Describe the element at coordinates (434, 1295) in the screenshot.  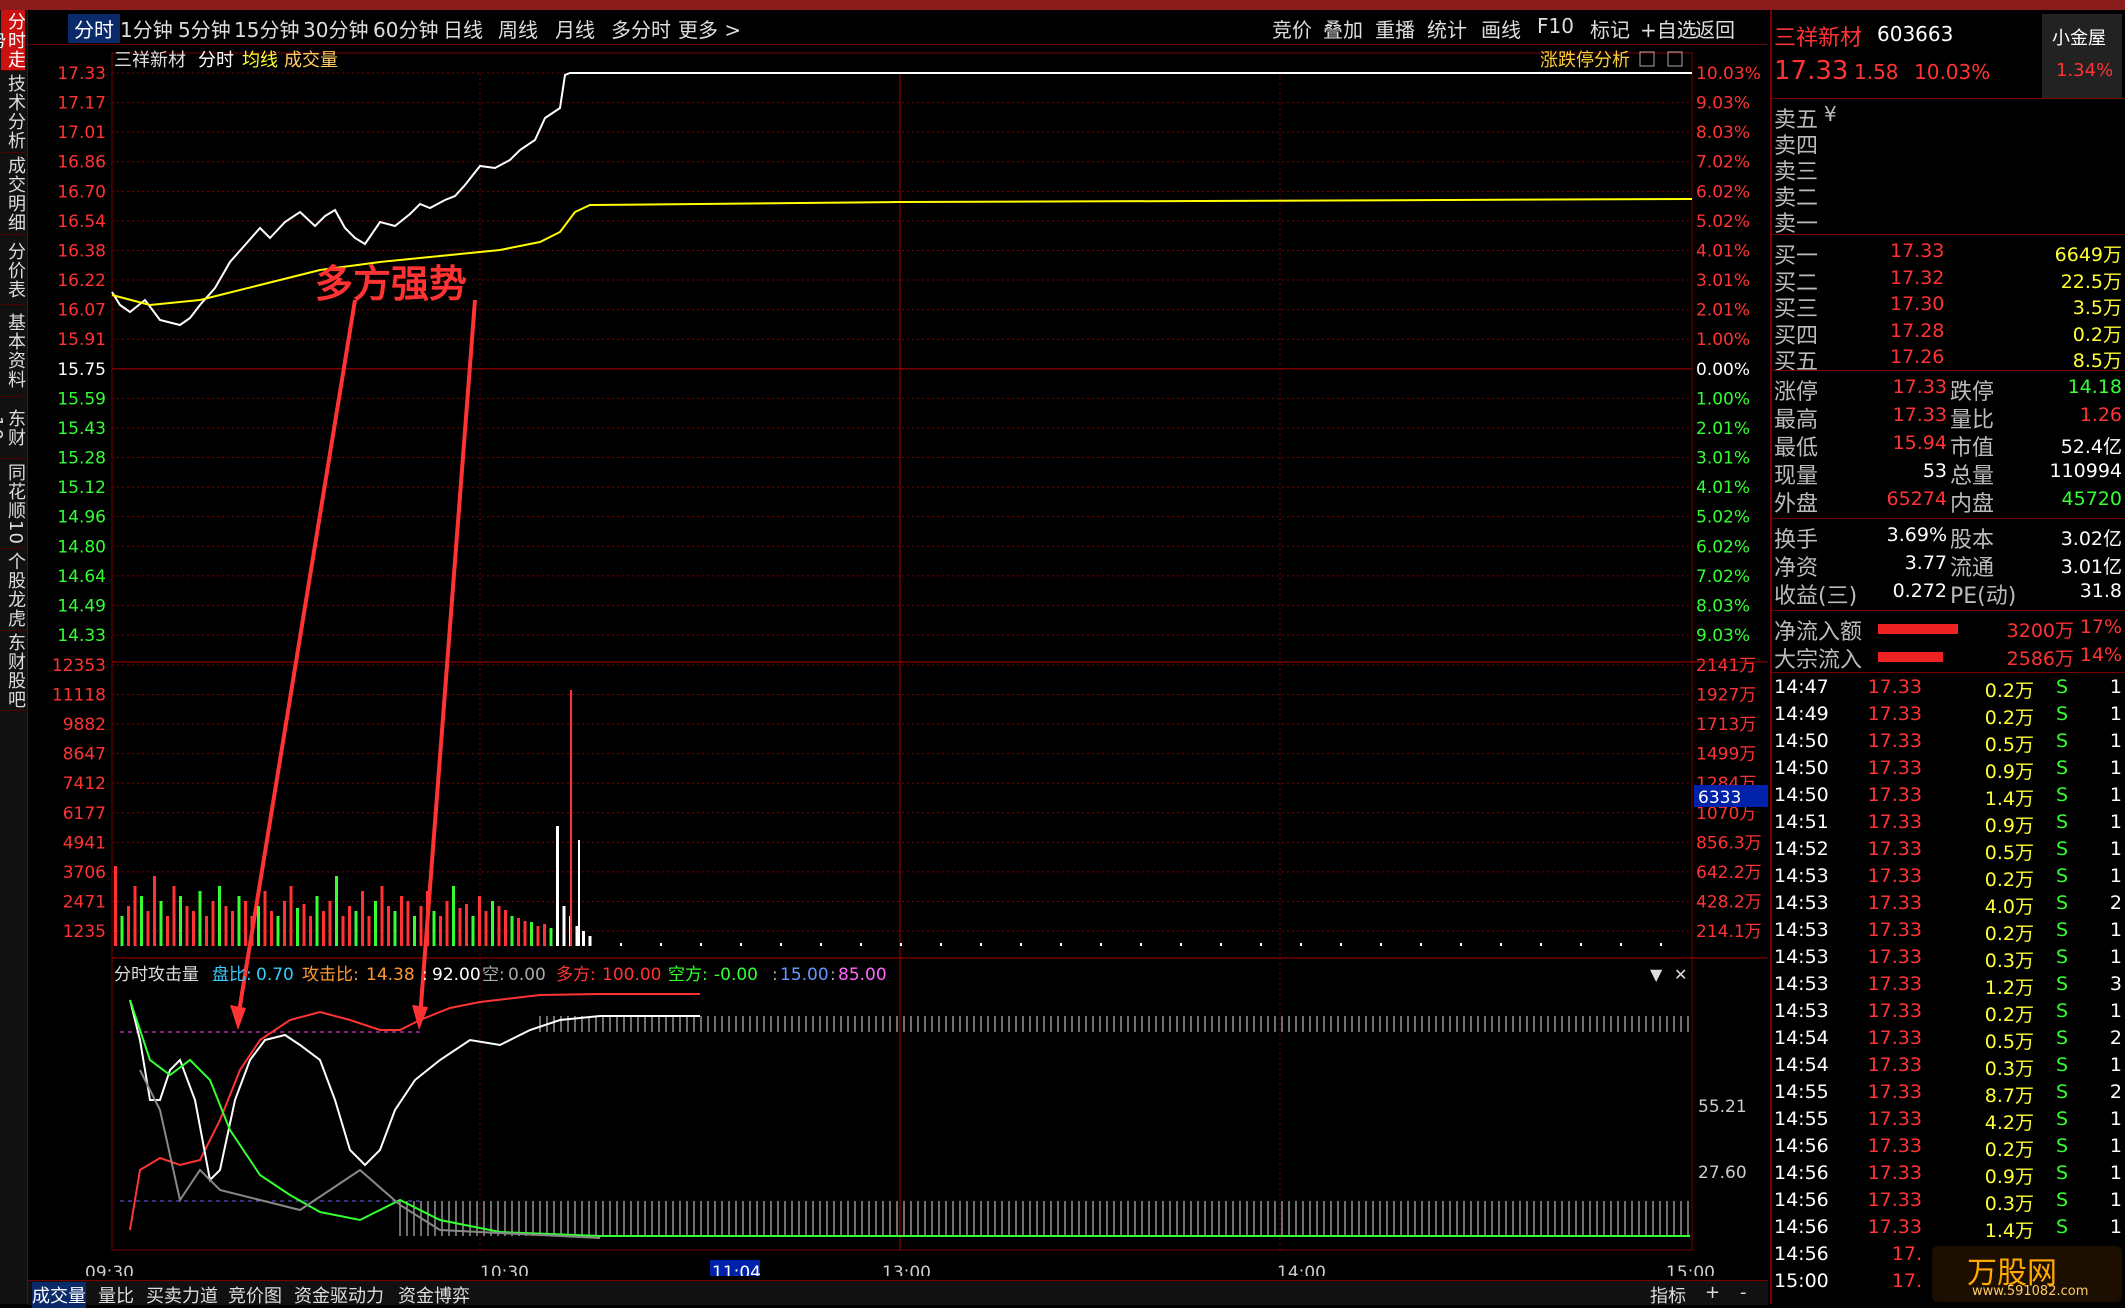
I see `bottom-tab-5: 资金博弈` at that location.